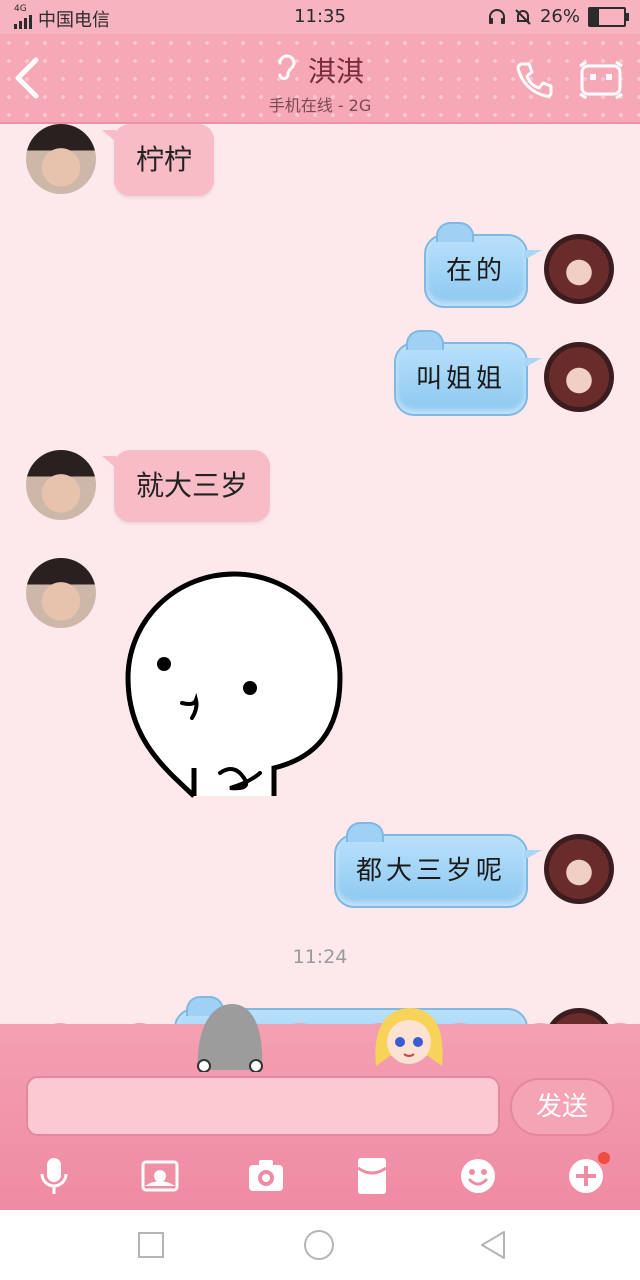 This screenshot has height=1280, width=640. Describe the element at coordinates (186, 486) in the screenshot. I see `message-bubble-incoming: 就大三岁` at that location.